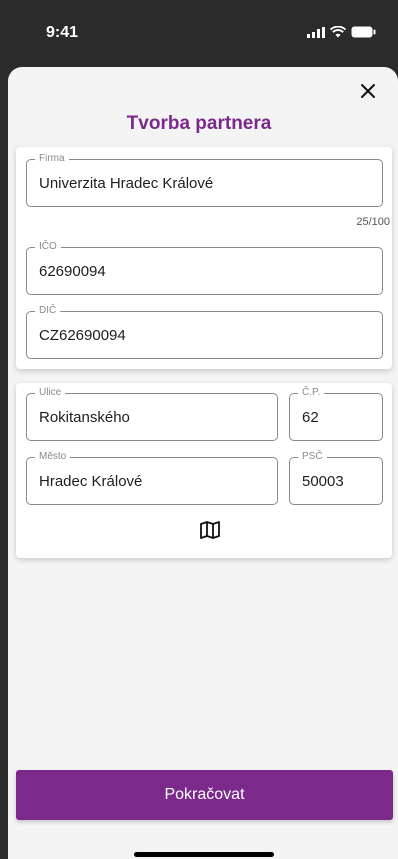  What do you see at coordinates (62, 32) in the screenshot?
I see `status-time: 9:41` at bounding box center [62, 32].